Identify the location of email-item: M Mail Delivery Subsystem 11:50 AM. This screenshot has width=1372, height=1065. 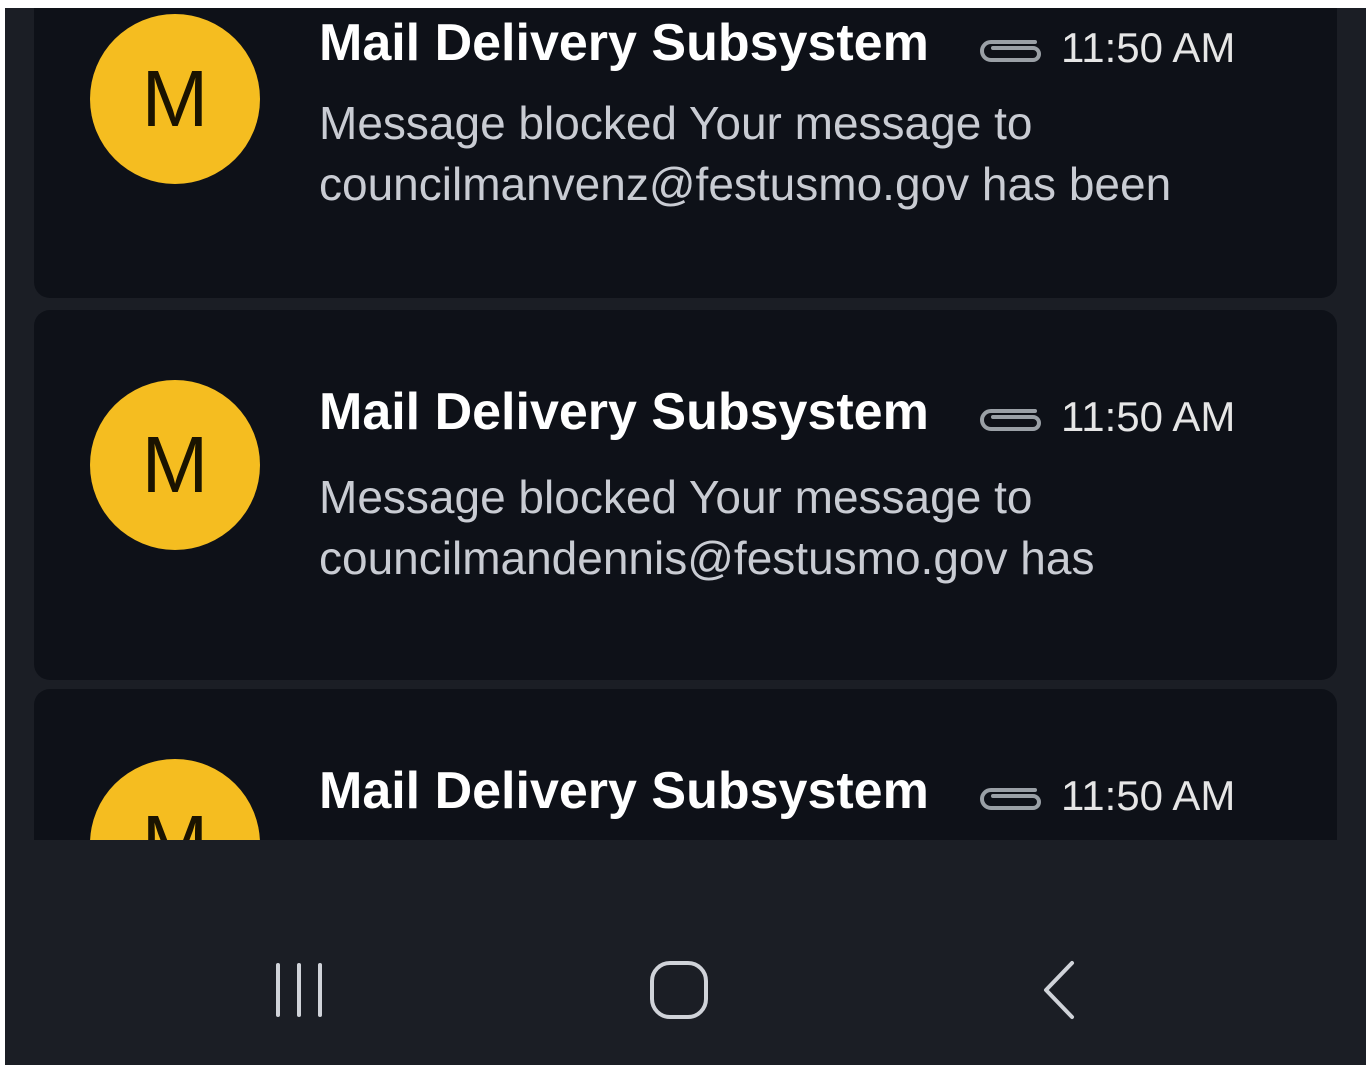
(685, 764).